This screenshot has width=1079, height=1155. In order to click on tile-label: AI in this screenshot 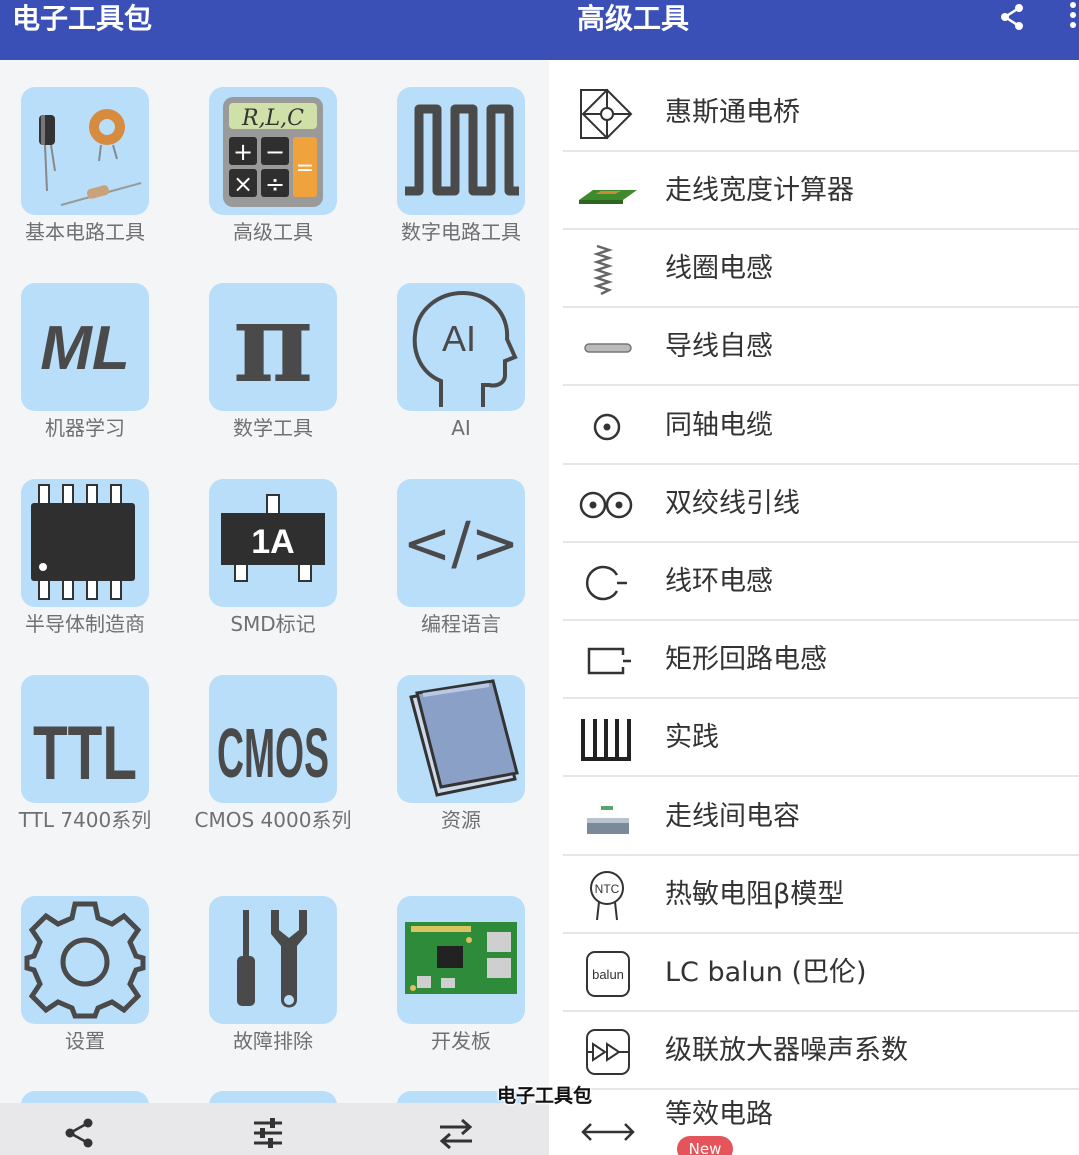, I will do `click(461, 428)`.